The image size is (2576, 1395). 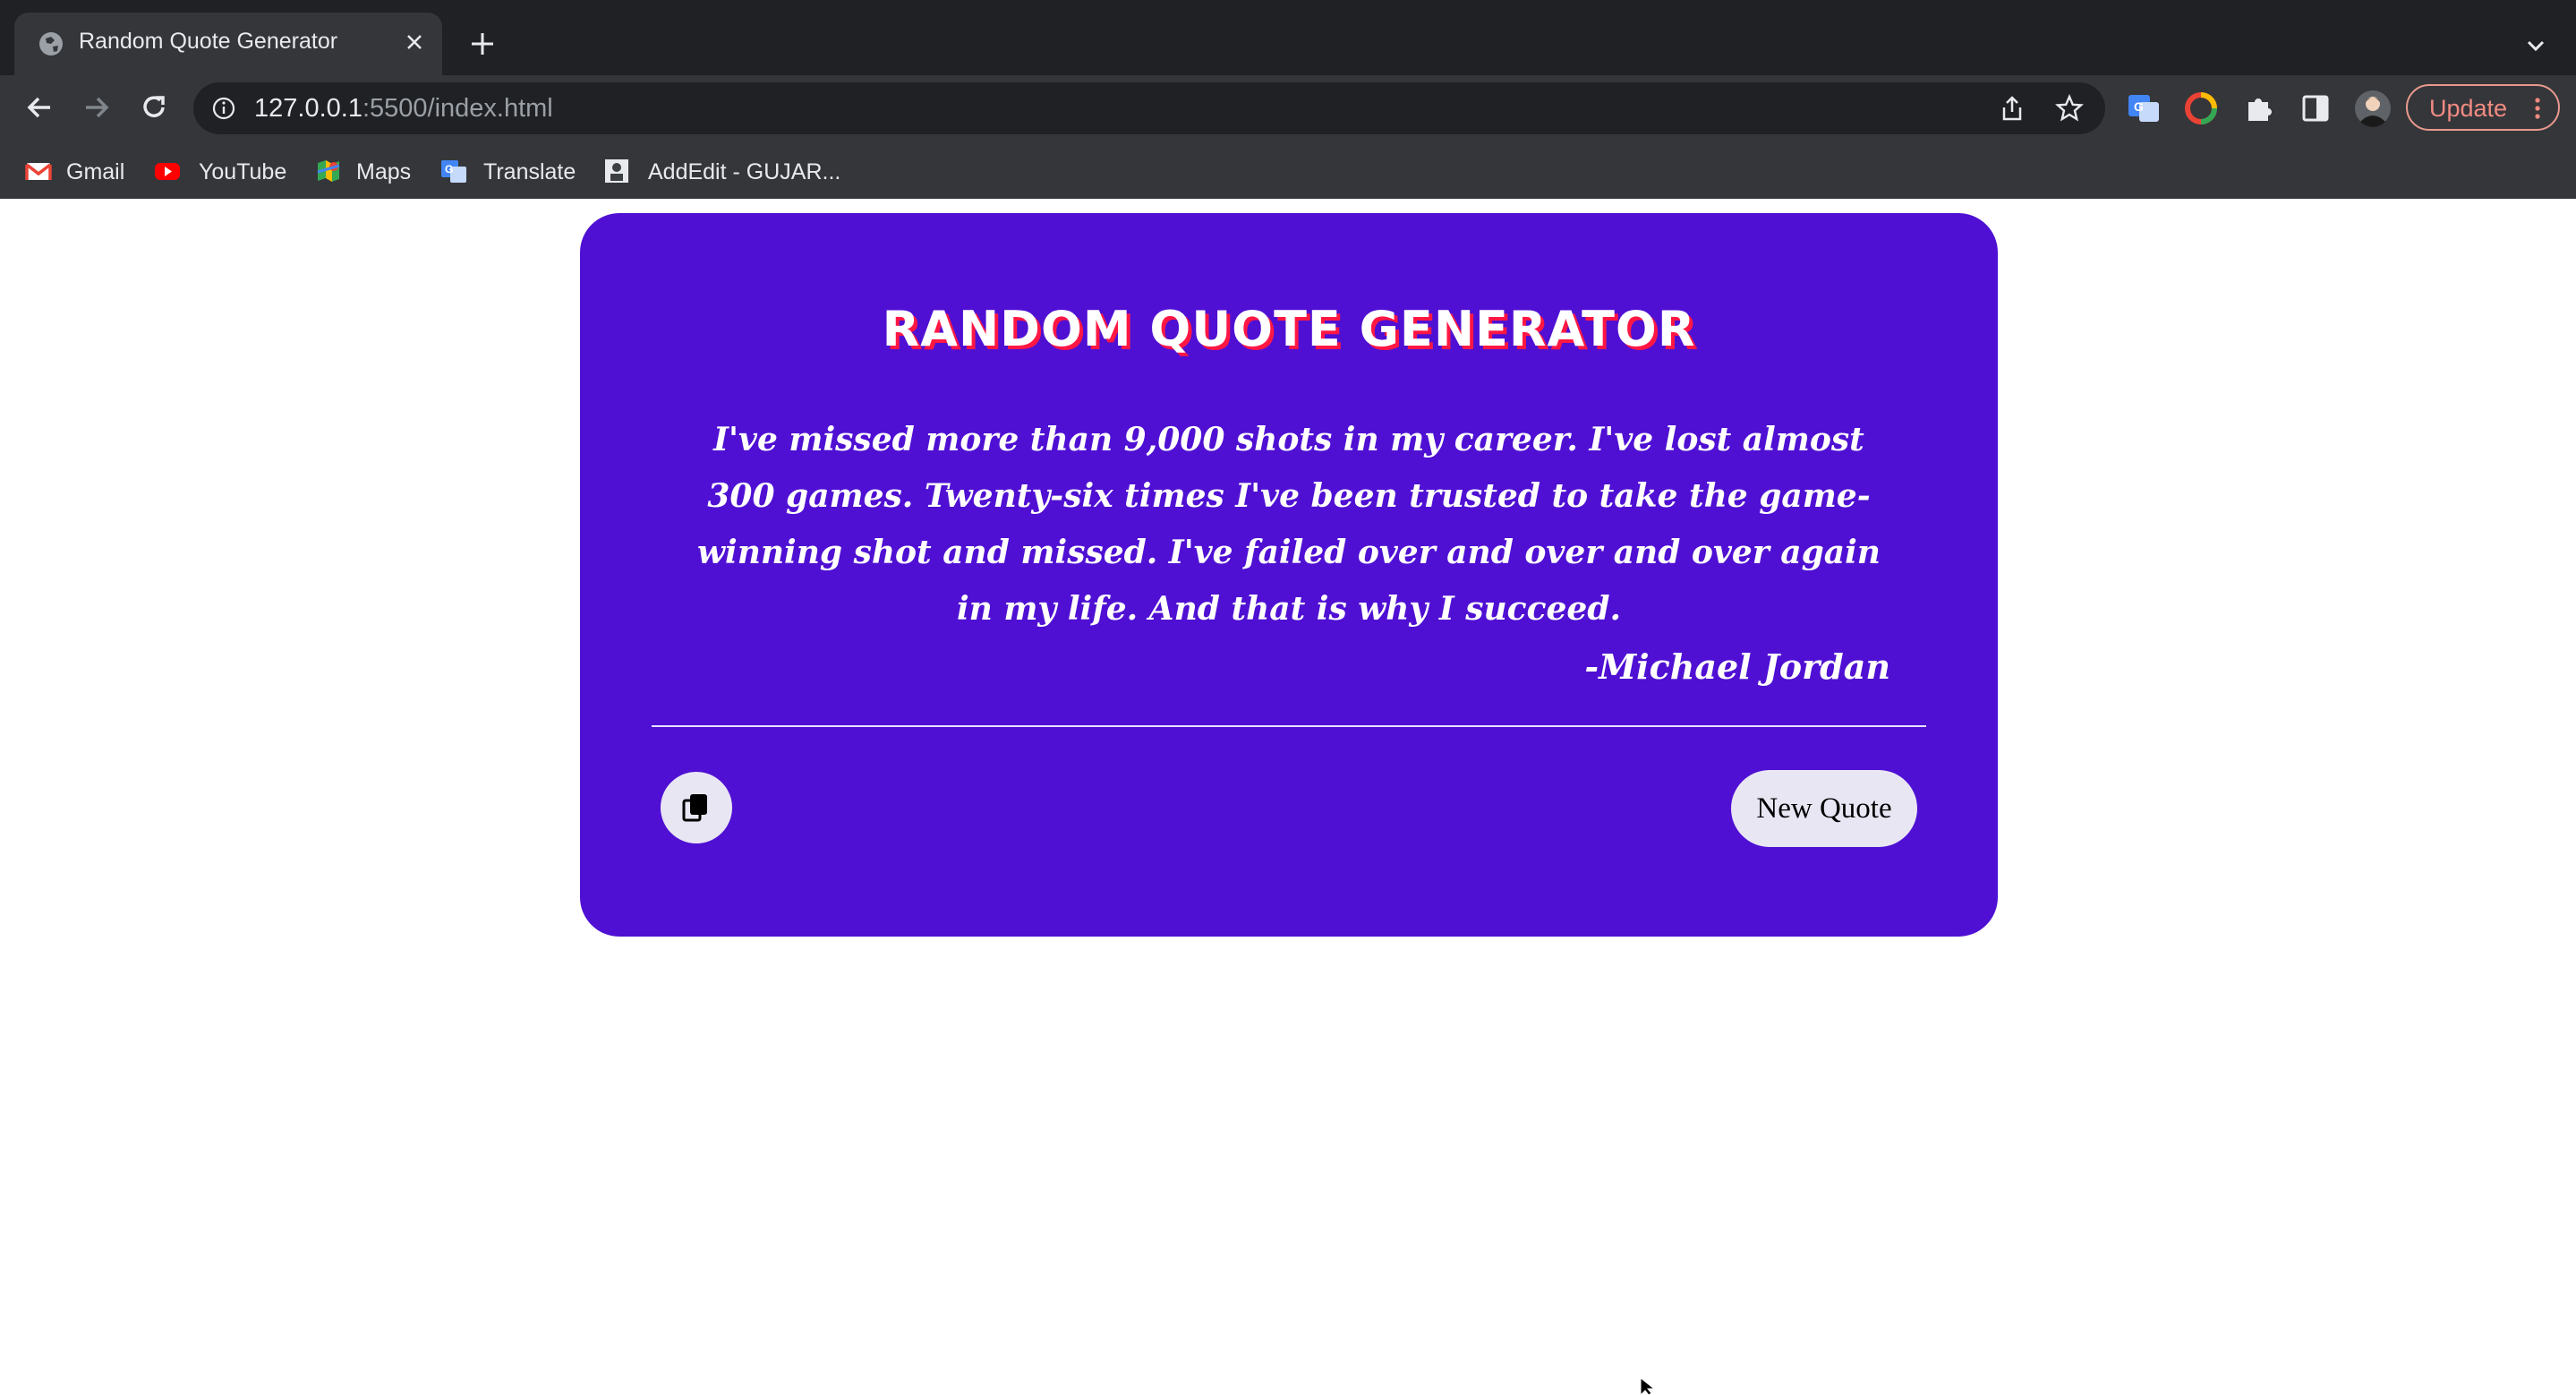 I want to click on tab-strip: Random Quote Generator, so click(x=1288, y=37).